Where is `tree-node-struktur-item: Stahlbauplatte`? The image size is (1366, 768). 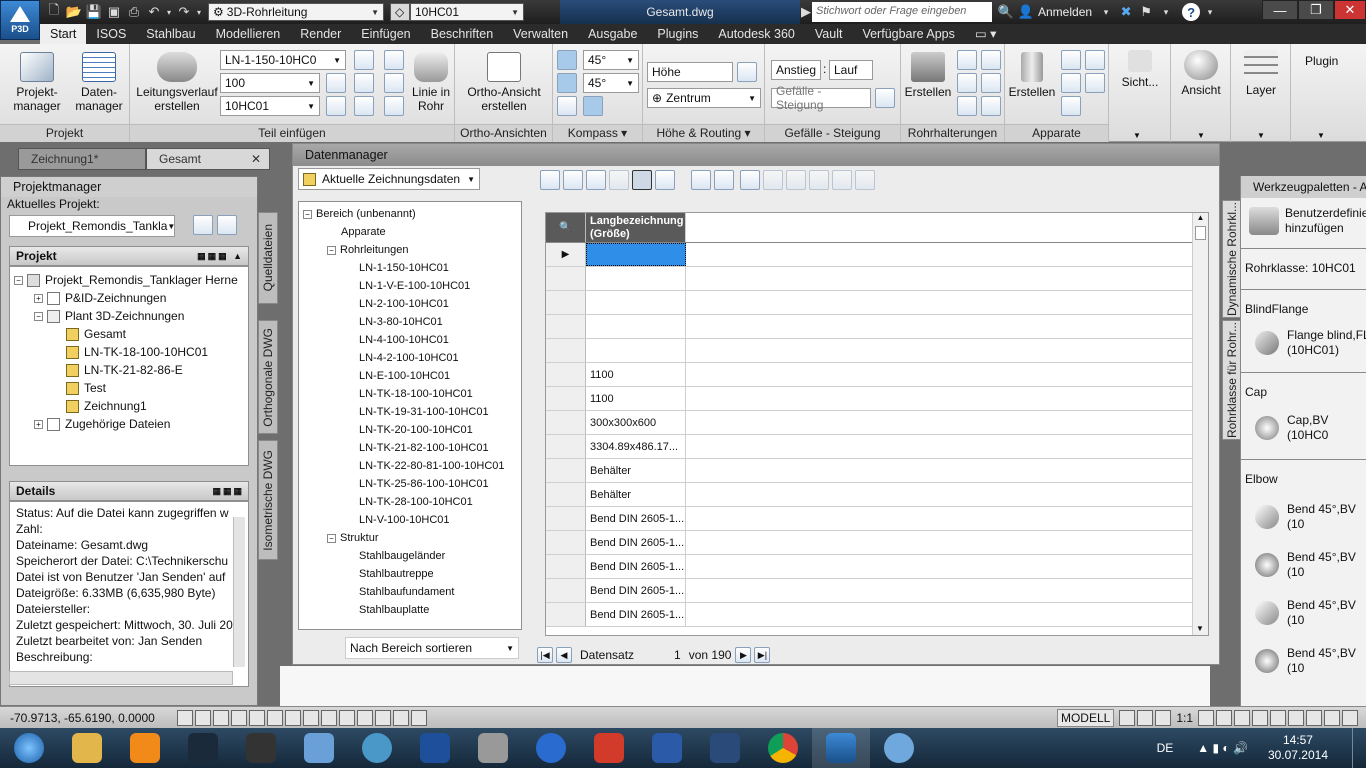
tree-node-struktur-item: Stahlbauplatte is located at coordinates (410, 610).